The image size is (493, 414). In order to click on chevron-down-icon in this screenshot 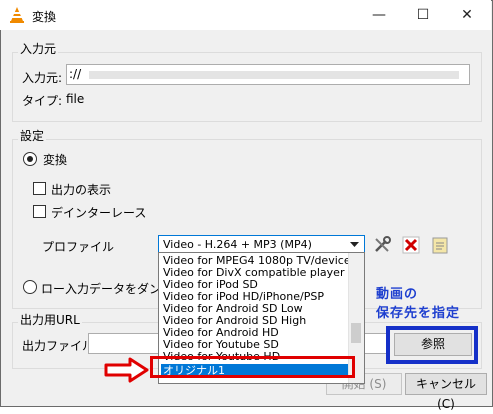, I will do `click(354, 244)`.